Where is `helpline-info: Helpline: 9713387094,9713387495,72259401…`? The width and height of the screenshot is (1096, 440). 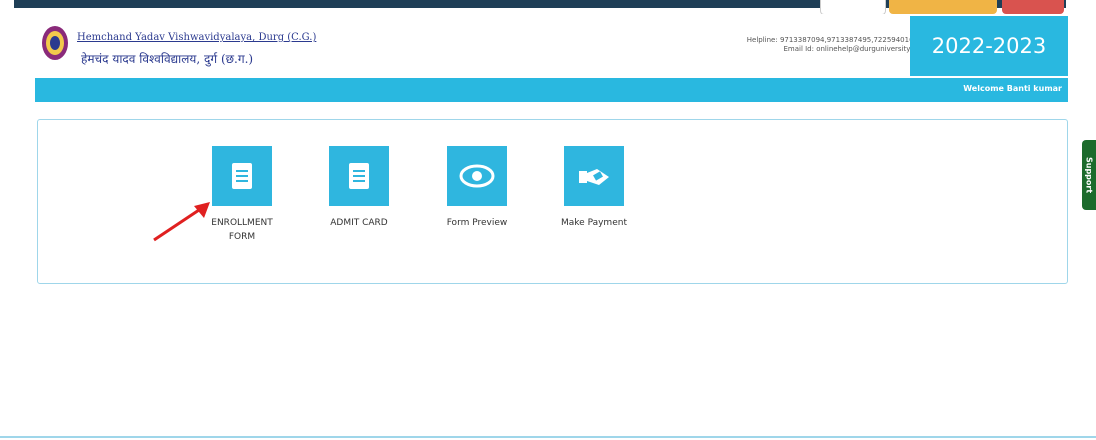
helpline-info: Helpline: 9713387094,9713387495,72259401… is located at coordinates (832, 45).